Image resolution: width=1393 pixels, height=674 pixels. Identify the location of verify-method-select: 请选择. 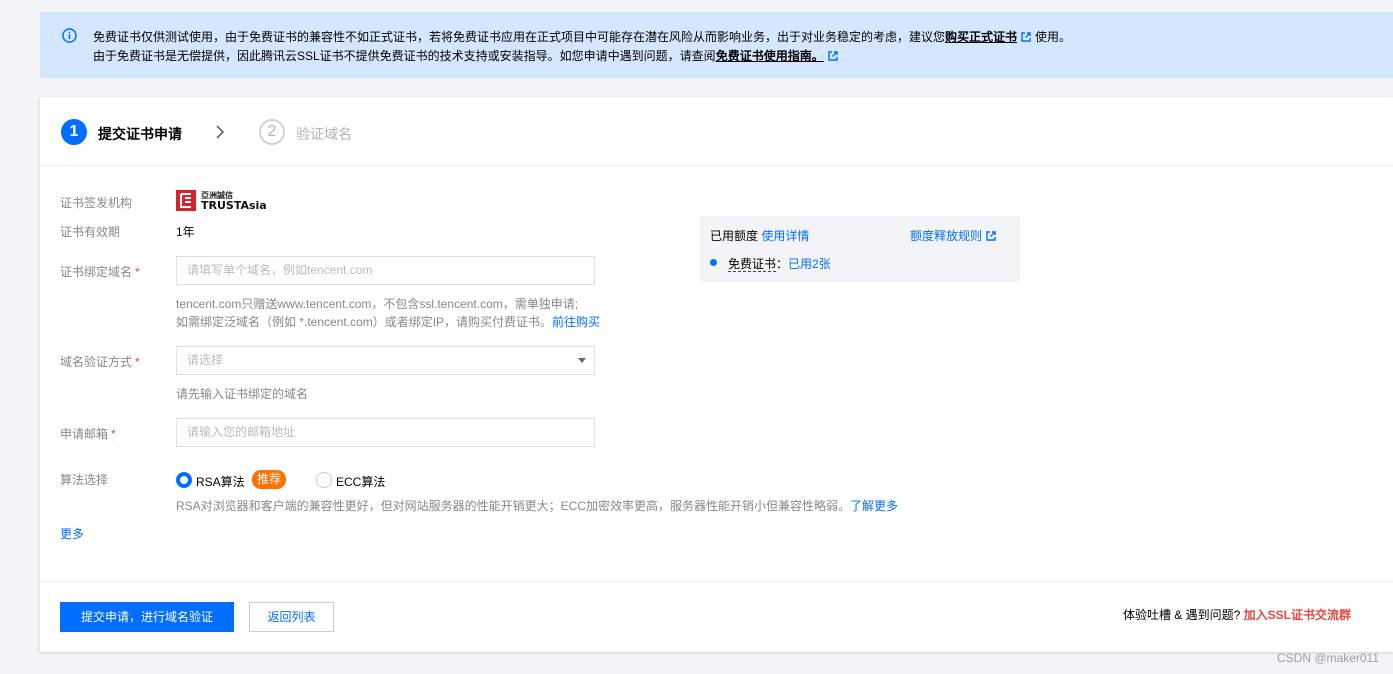
(385, 360).